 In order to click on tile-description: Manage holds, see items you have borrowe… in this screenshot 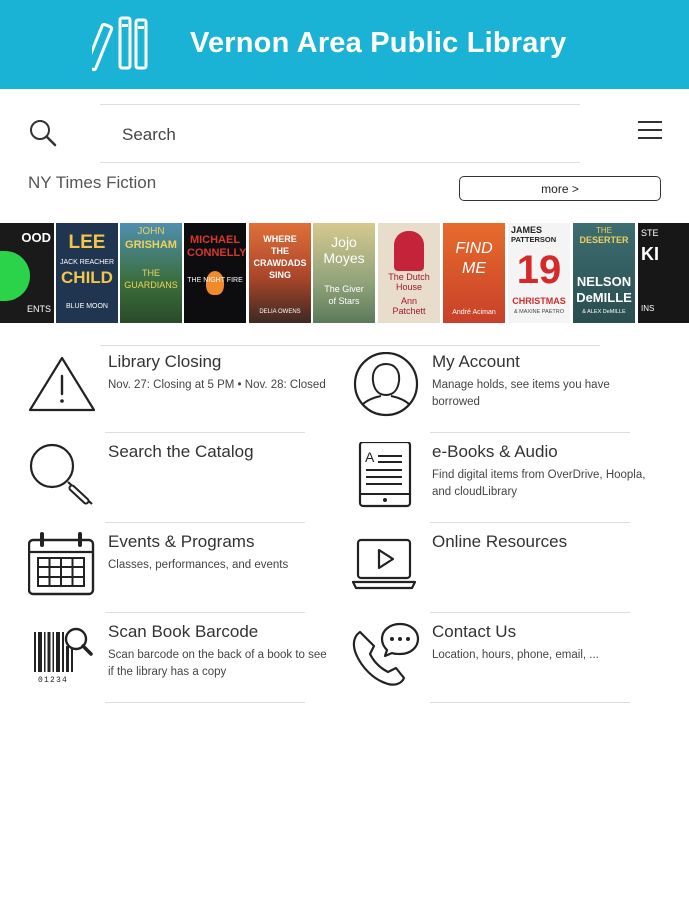, I will do `click(521, 393)`.